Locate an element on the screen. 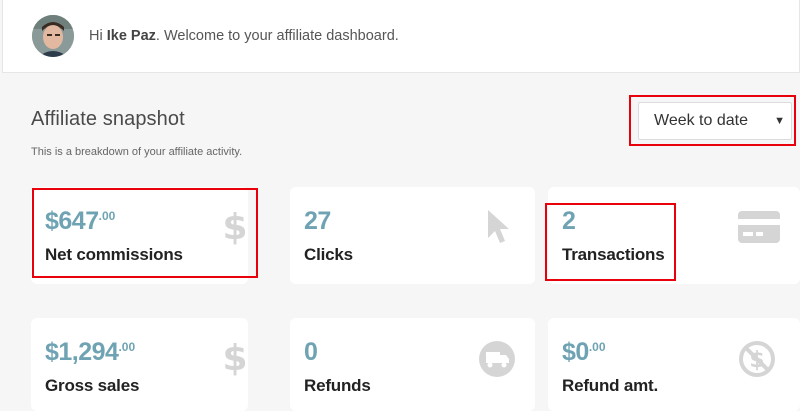 This screenshot has width=800, height=411. stat-label: Refunds is located at coordinates (337, 385).